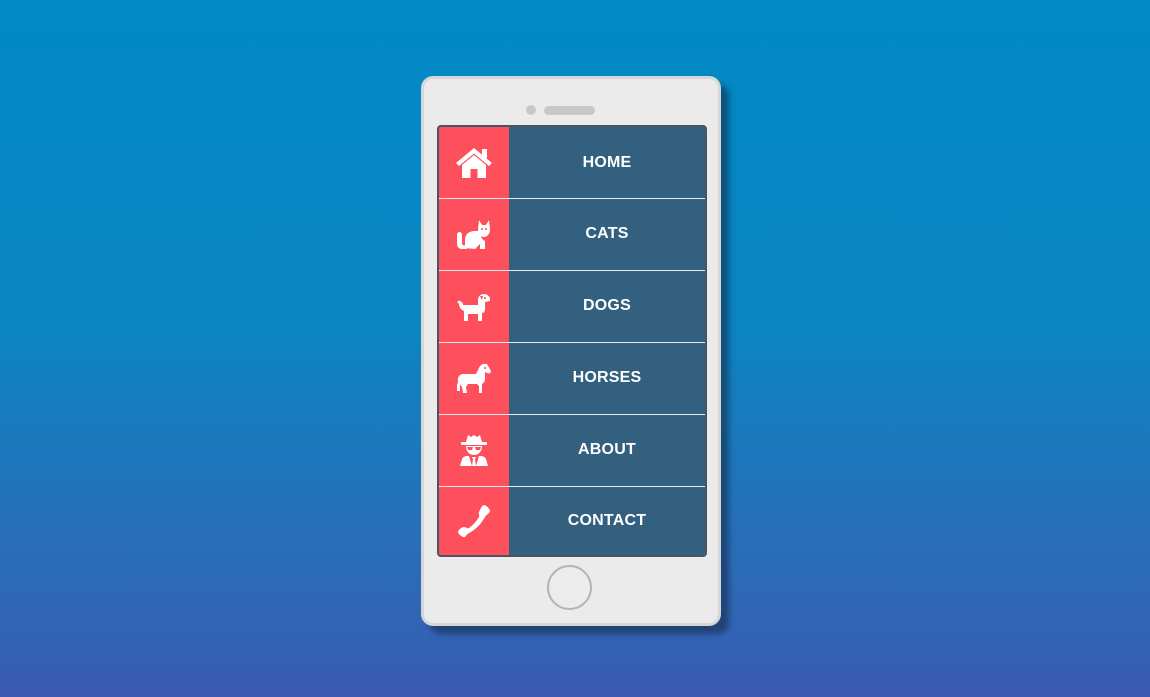 The image size is (1150, 697). I want to click on cat-icon, so click(473, 234).